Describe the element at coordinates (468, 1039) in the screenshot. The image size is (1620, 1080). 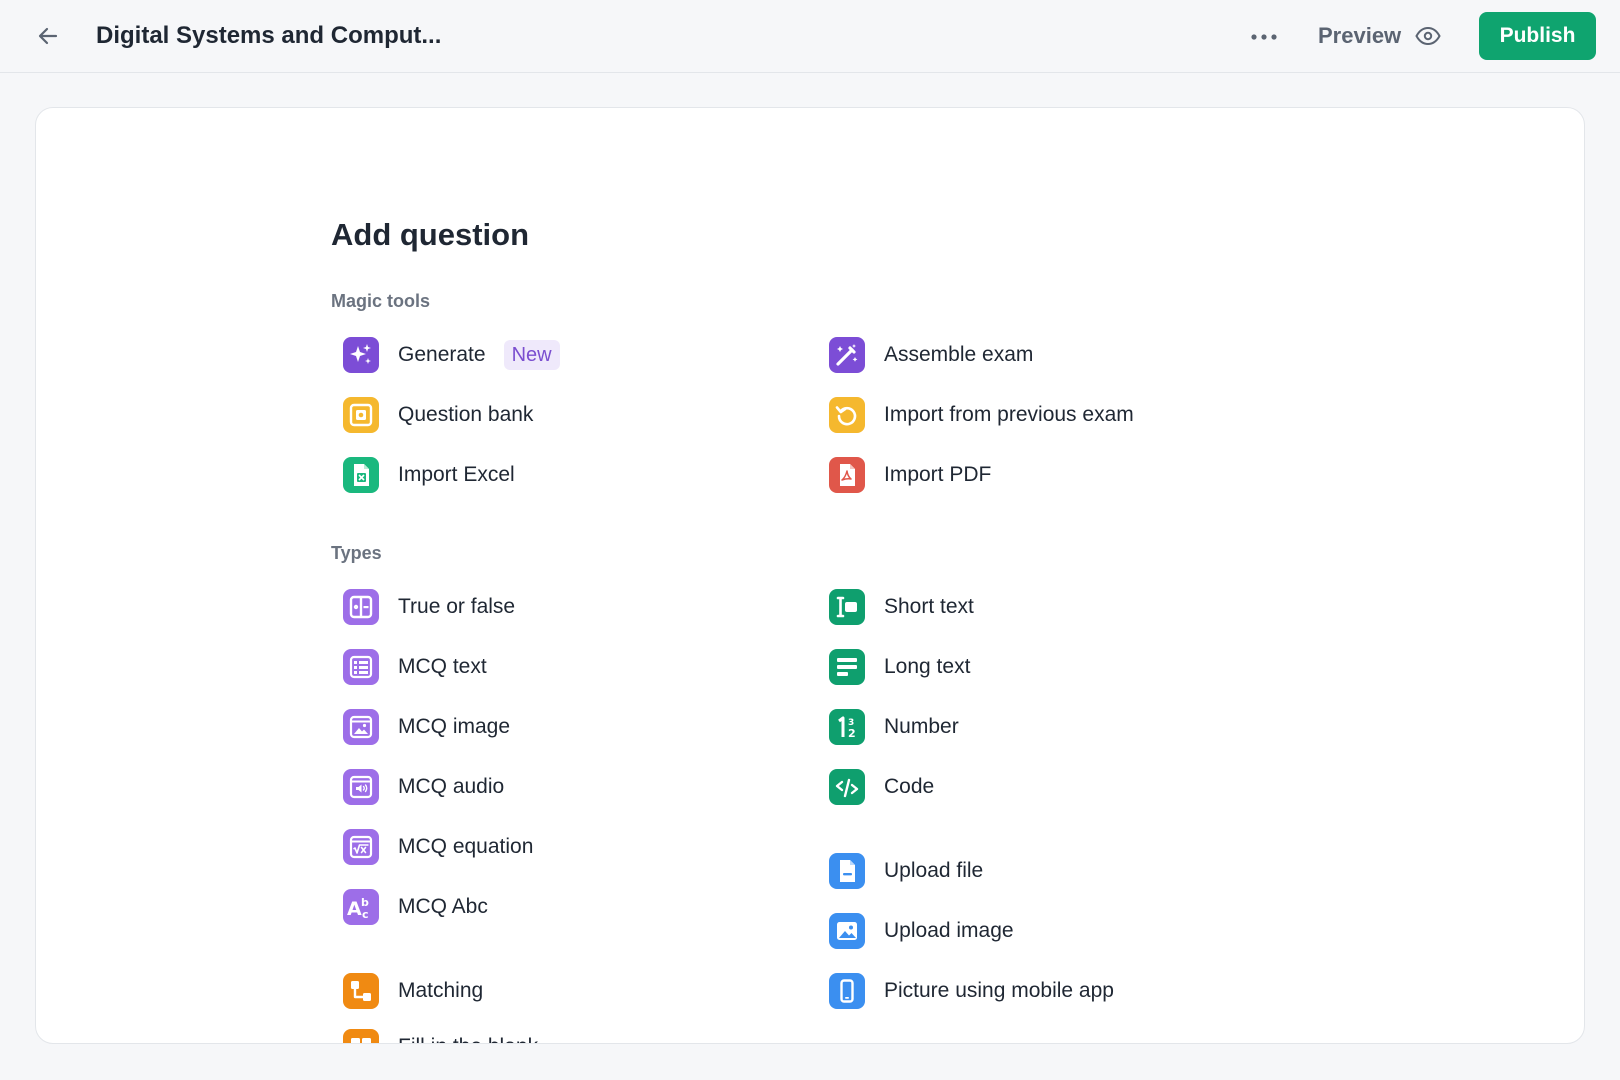
I see `option-label: Fill in the blank` at that location.